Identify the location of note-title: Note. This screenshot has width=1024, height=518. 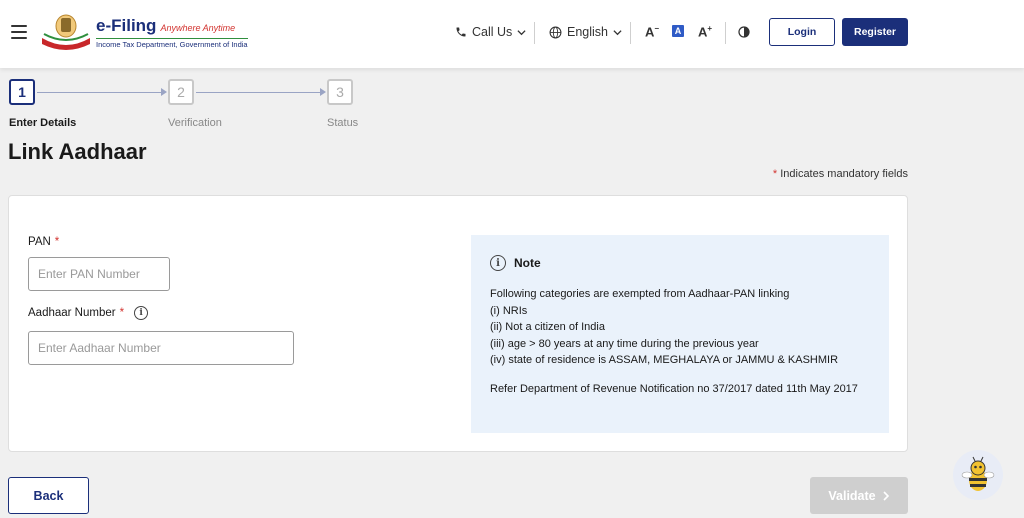
(527, 263).